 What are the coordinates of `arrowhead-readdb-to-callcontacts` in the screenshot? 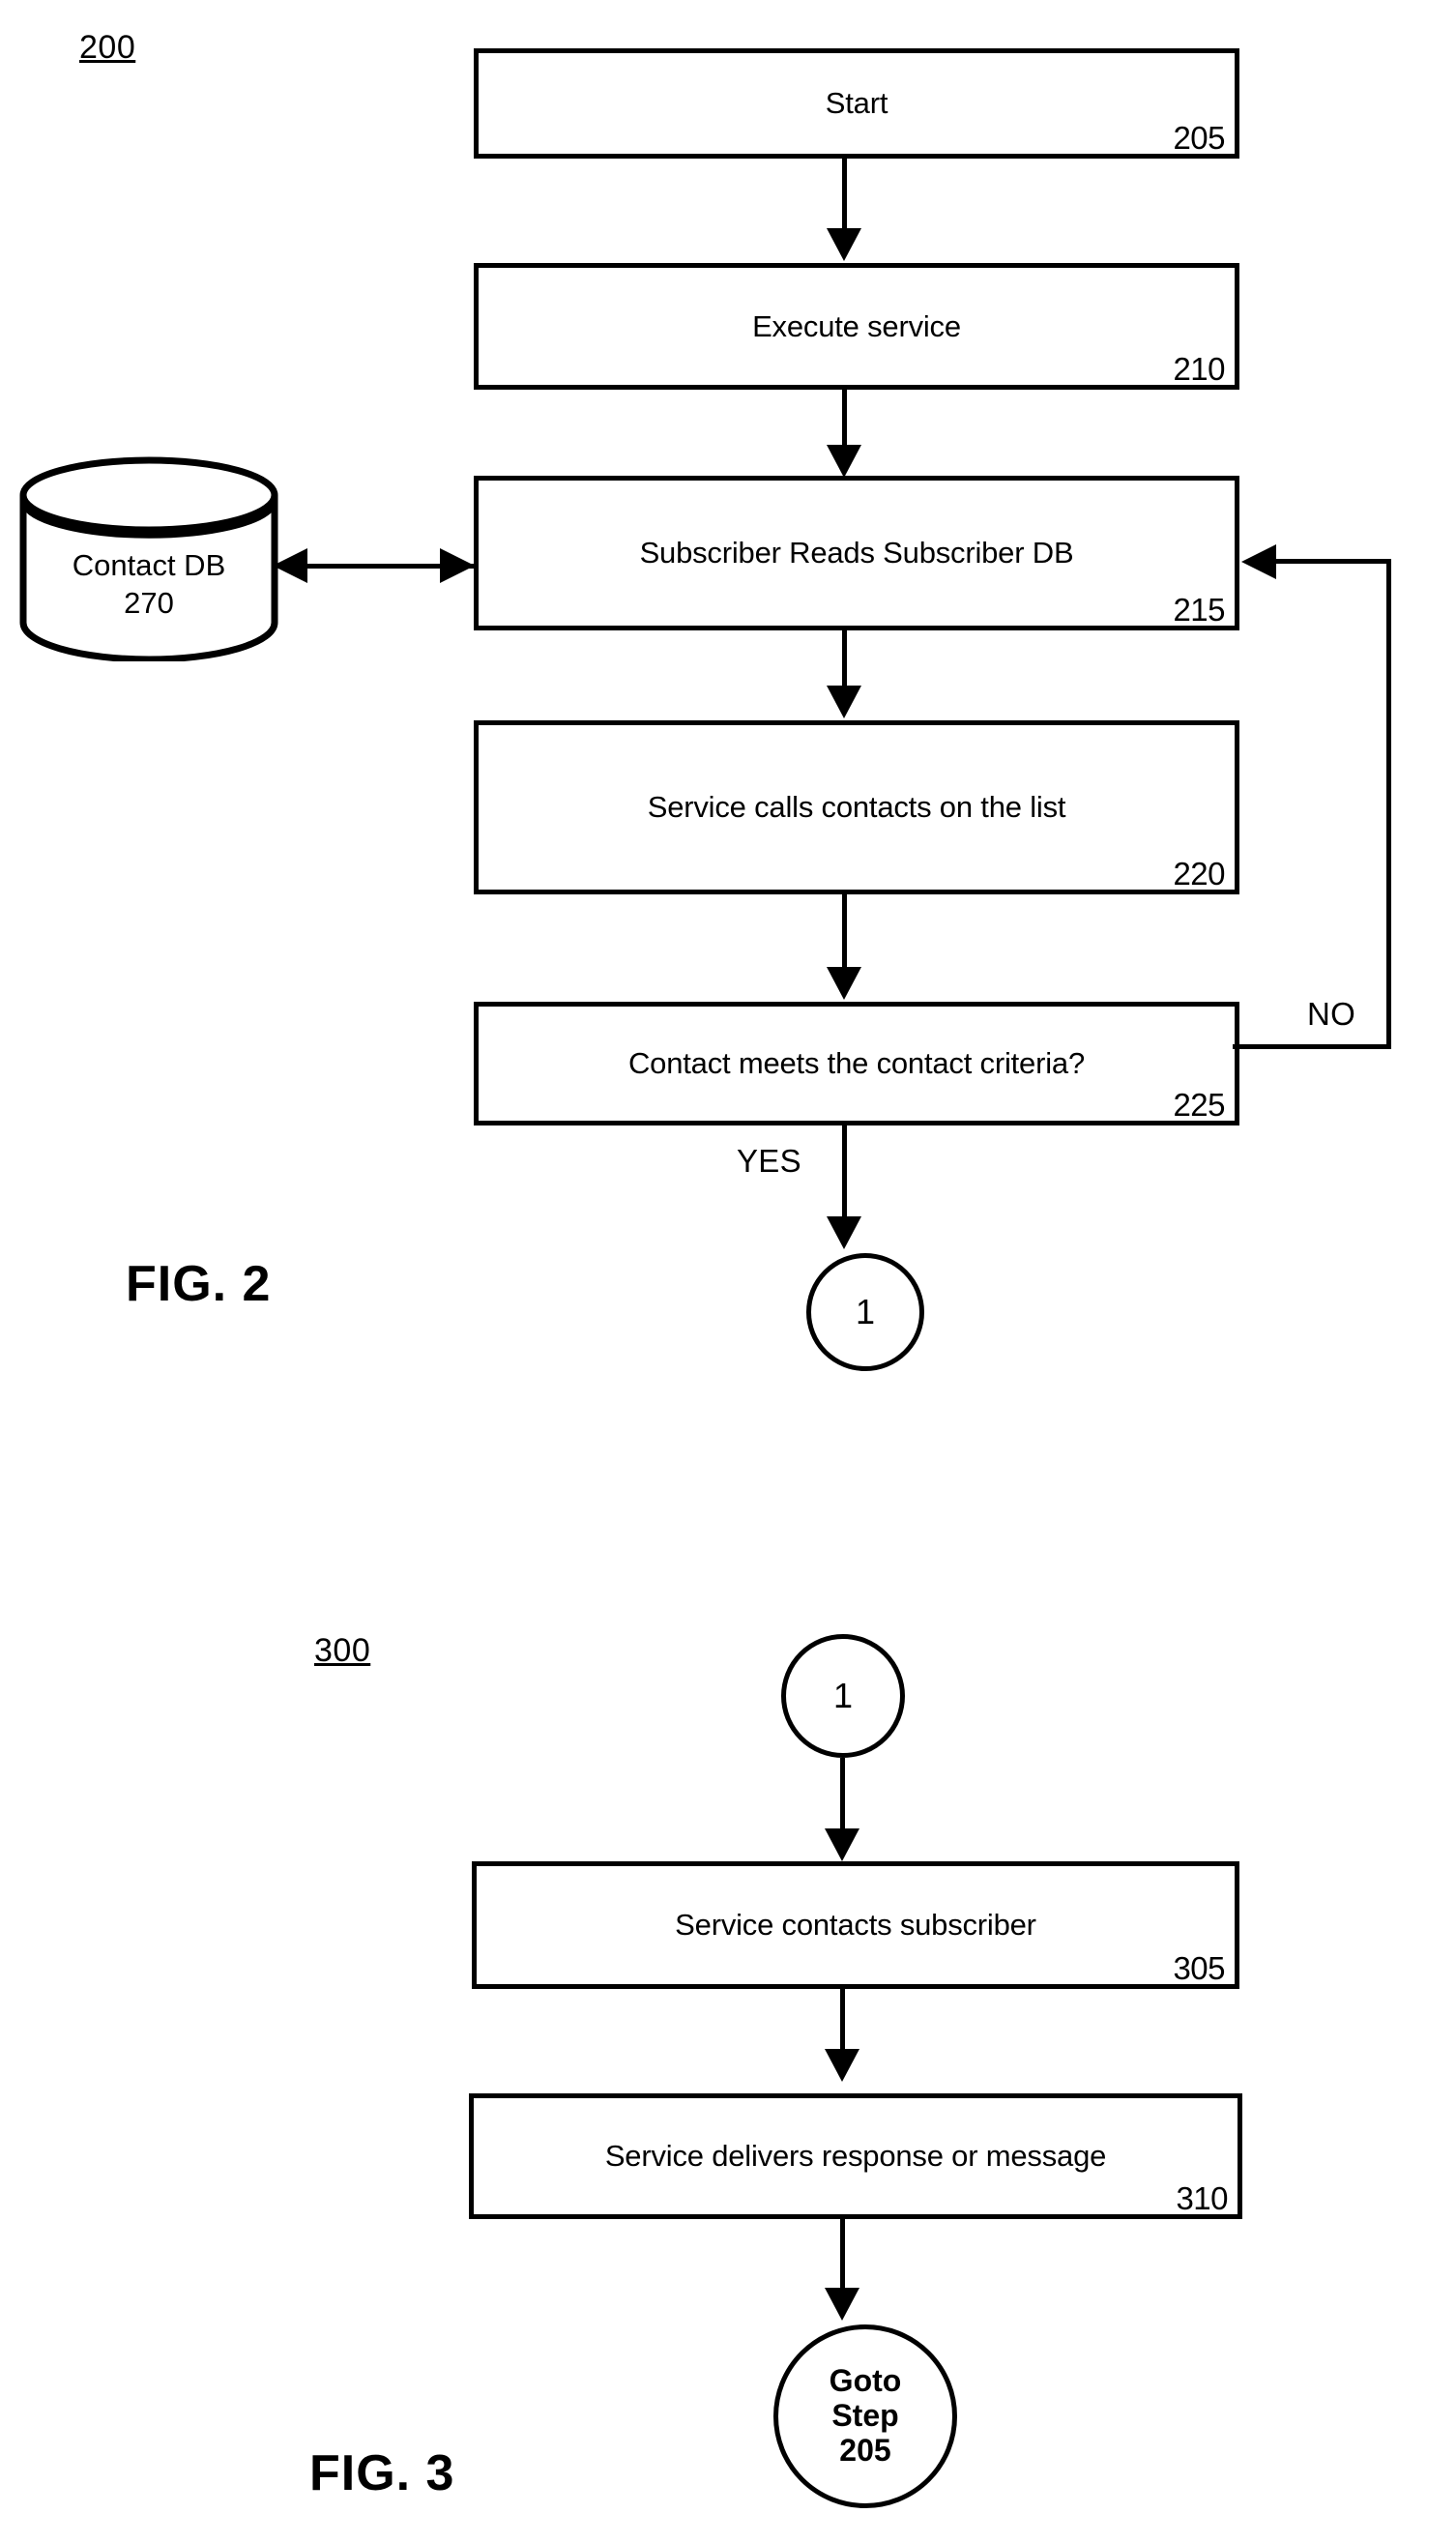 It's located at (844, 702).